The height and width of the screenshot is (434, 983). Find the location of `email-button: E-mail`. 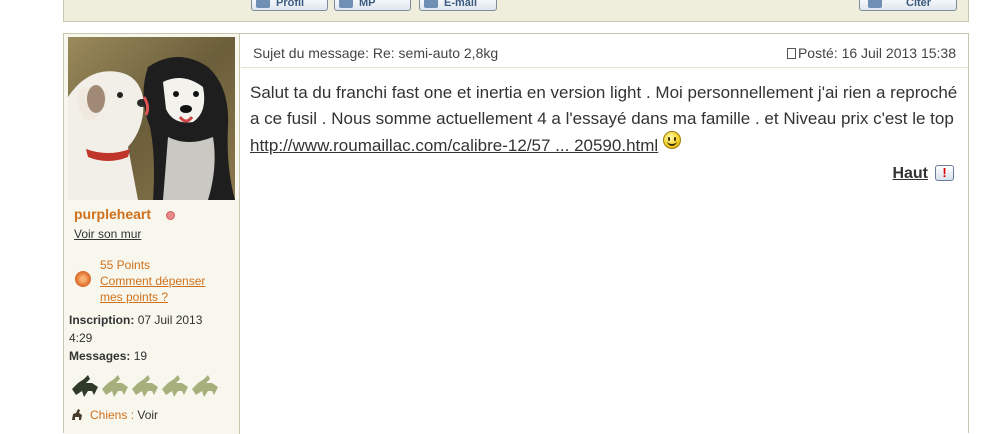

email-button: E-mail is located at coordinates (458, 5).